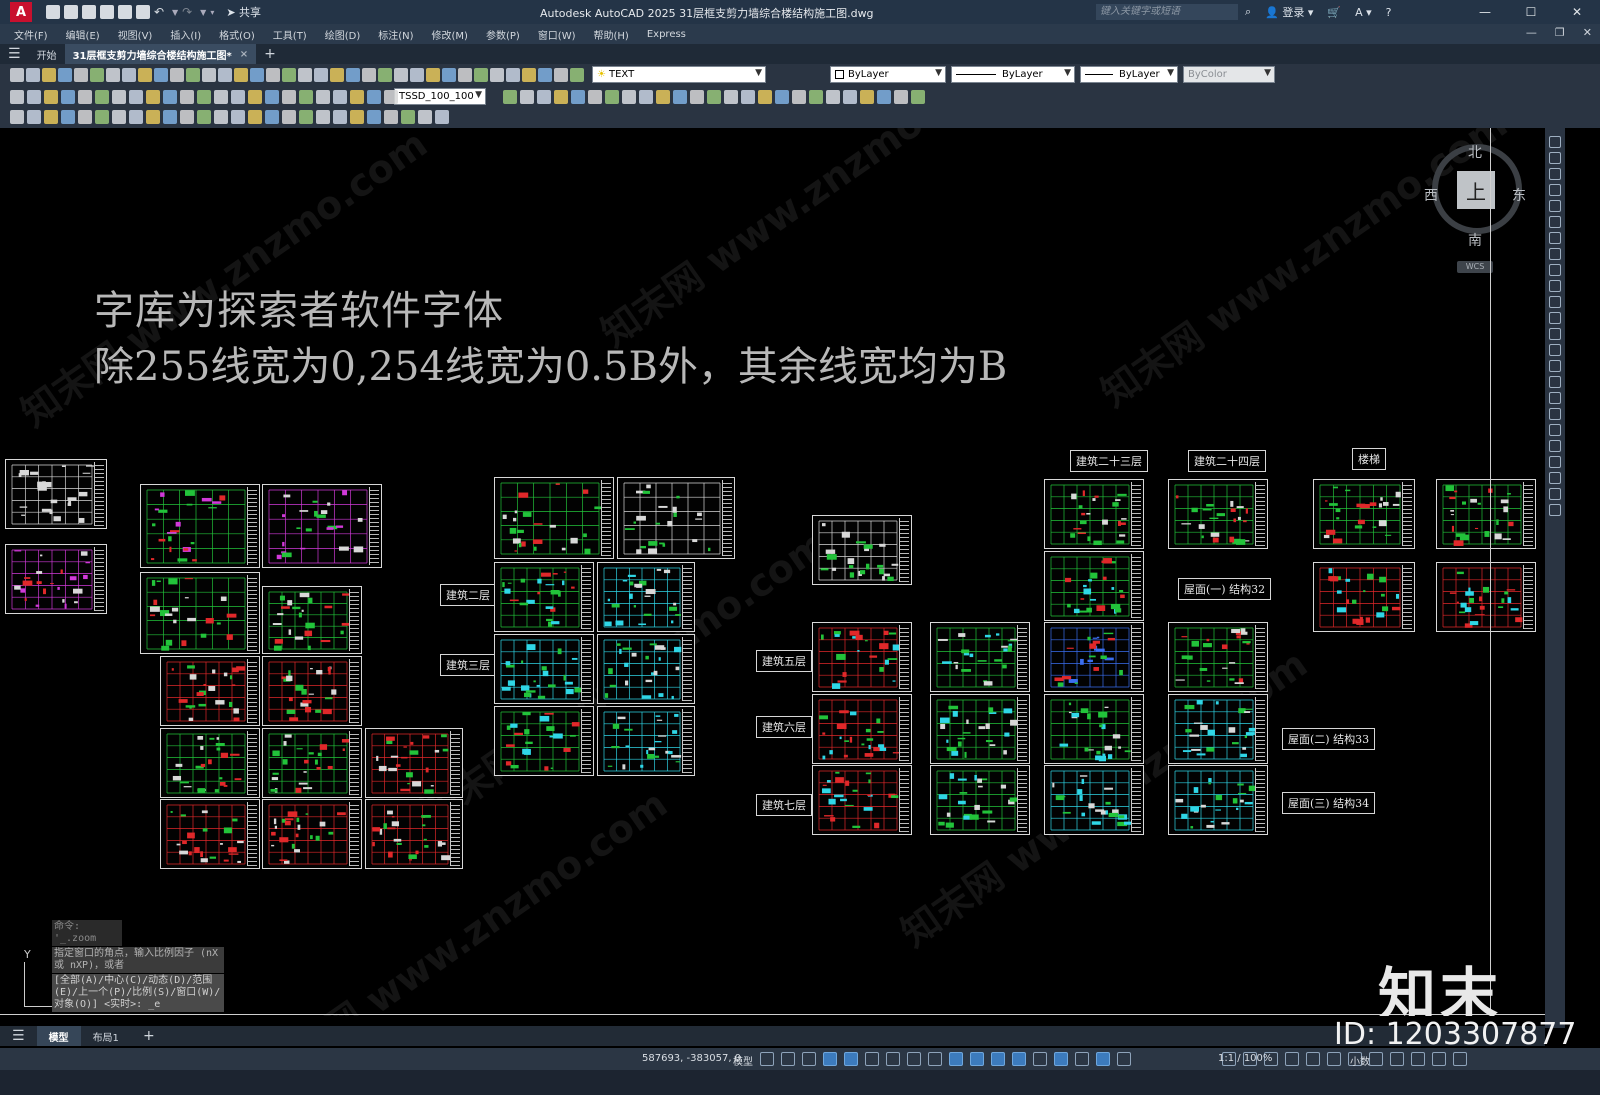 Image resolution: width=1600 pixels, height=1095 pixels. Describe the element at coordinates (83, 34) in the screenshot. I see `menu-edit: 编辑(E)` at that location.